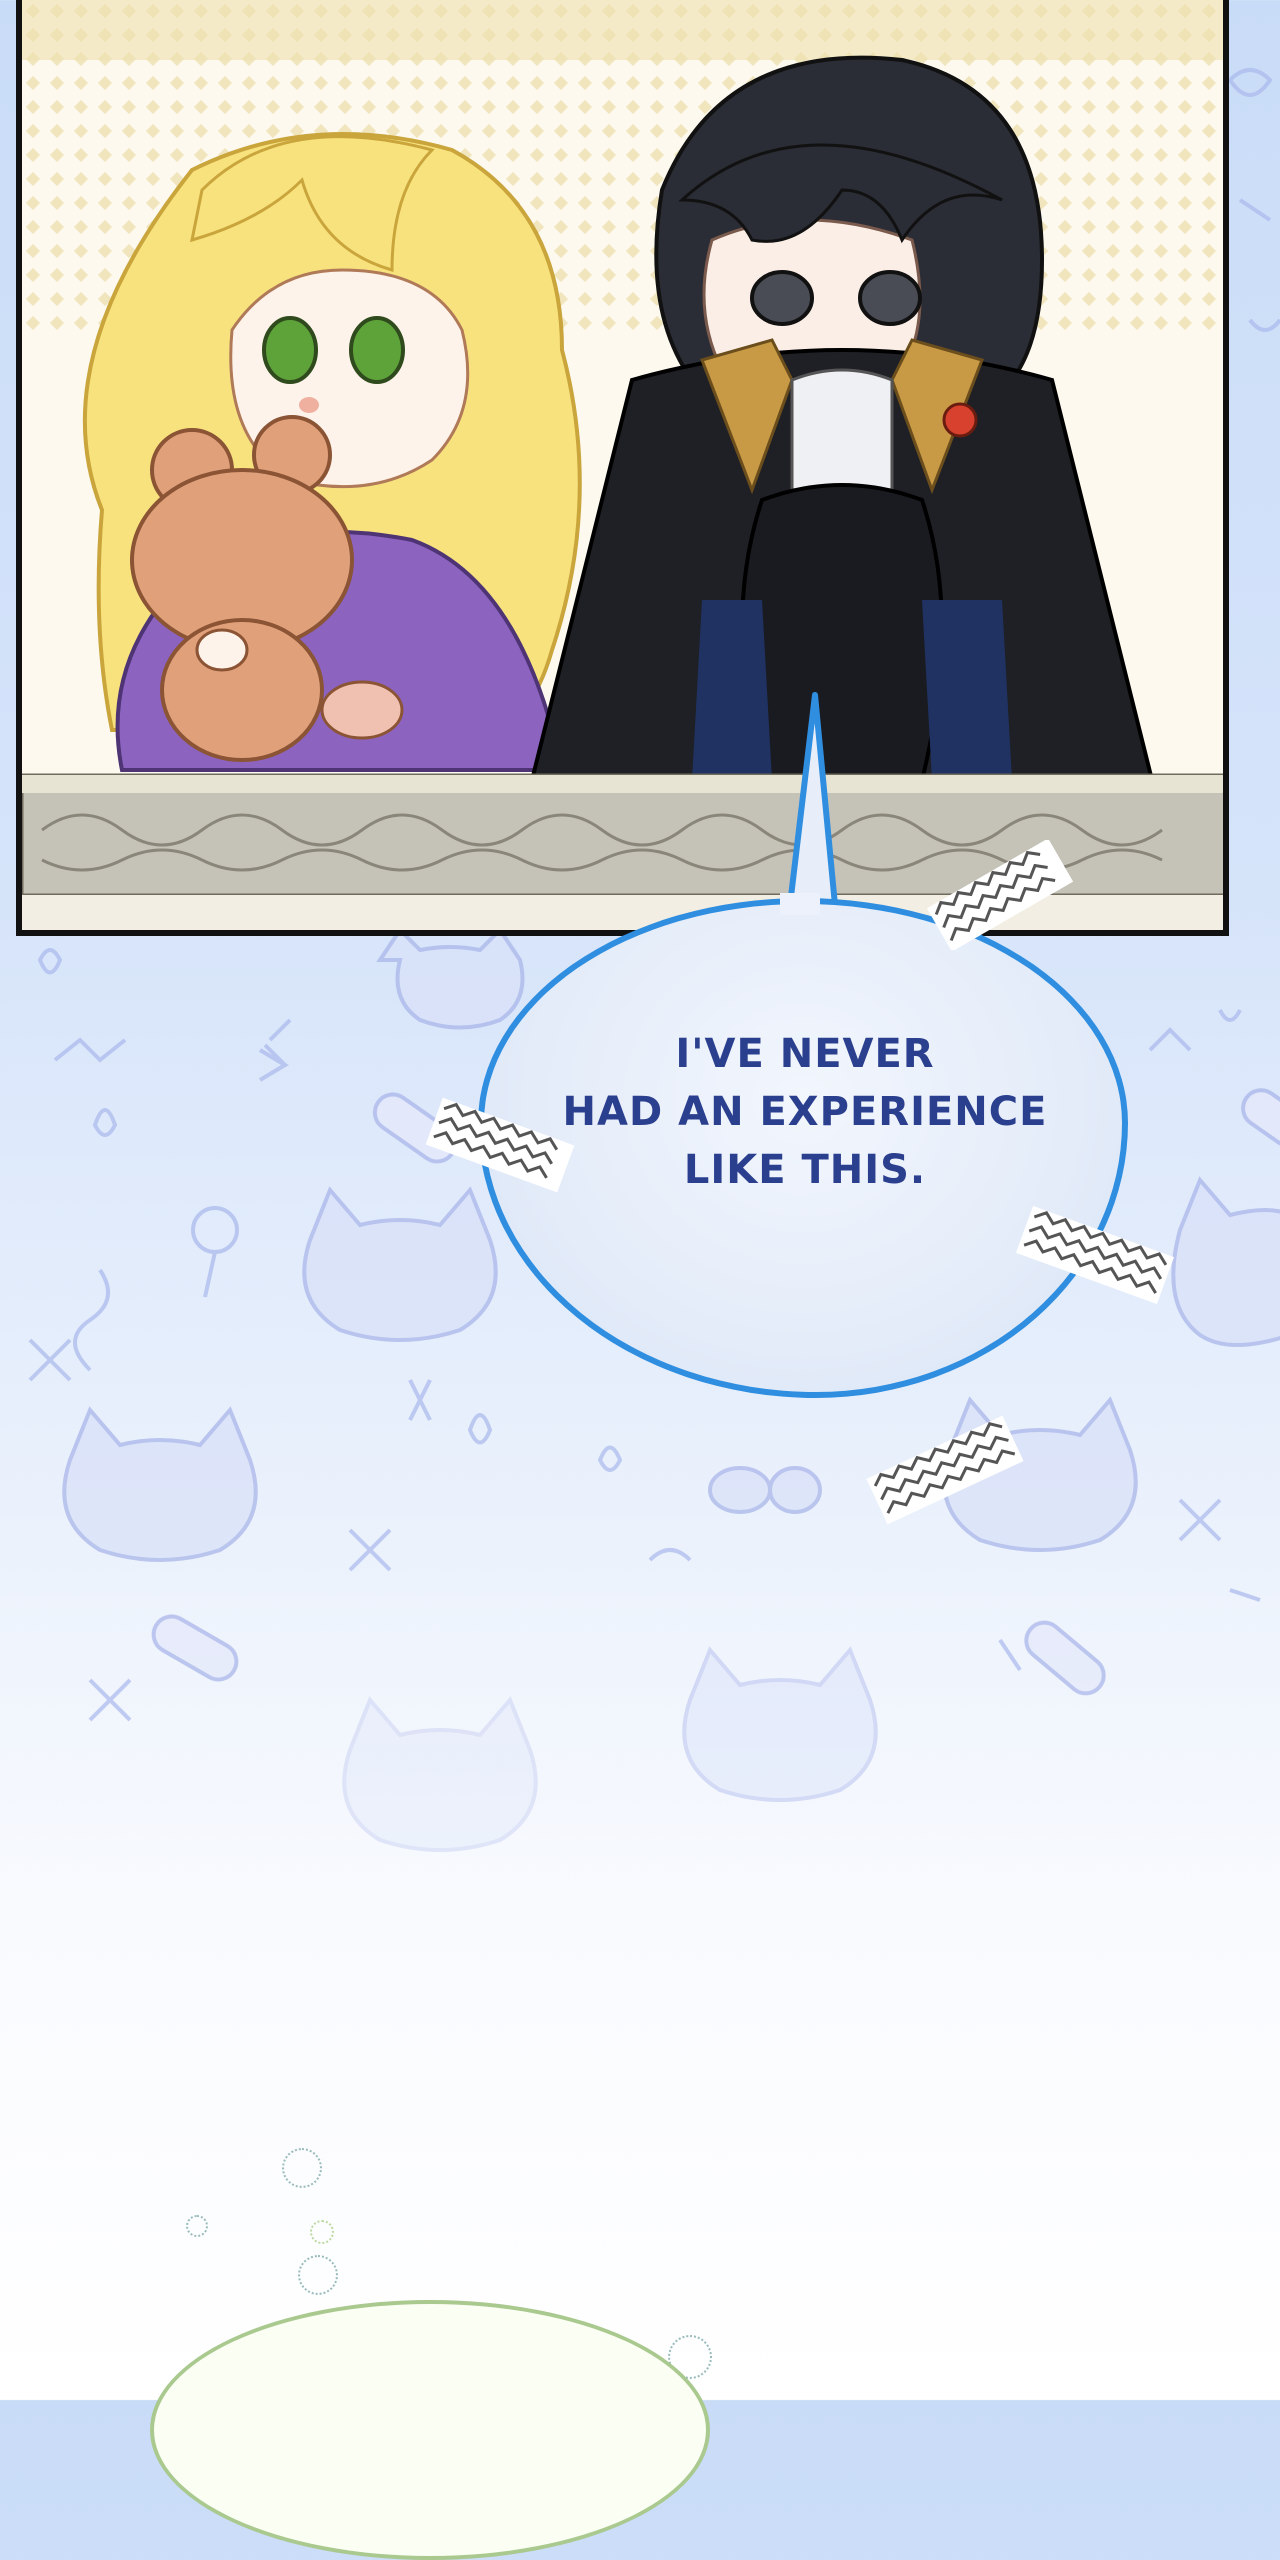 The image size is (1280, 2560). What do you see at coordinates (812, 800) in the screenshot?
I see `speech-bubble-tail` at bounding box center [812, 800].